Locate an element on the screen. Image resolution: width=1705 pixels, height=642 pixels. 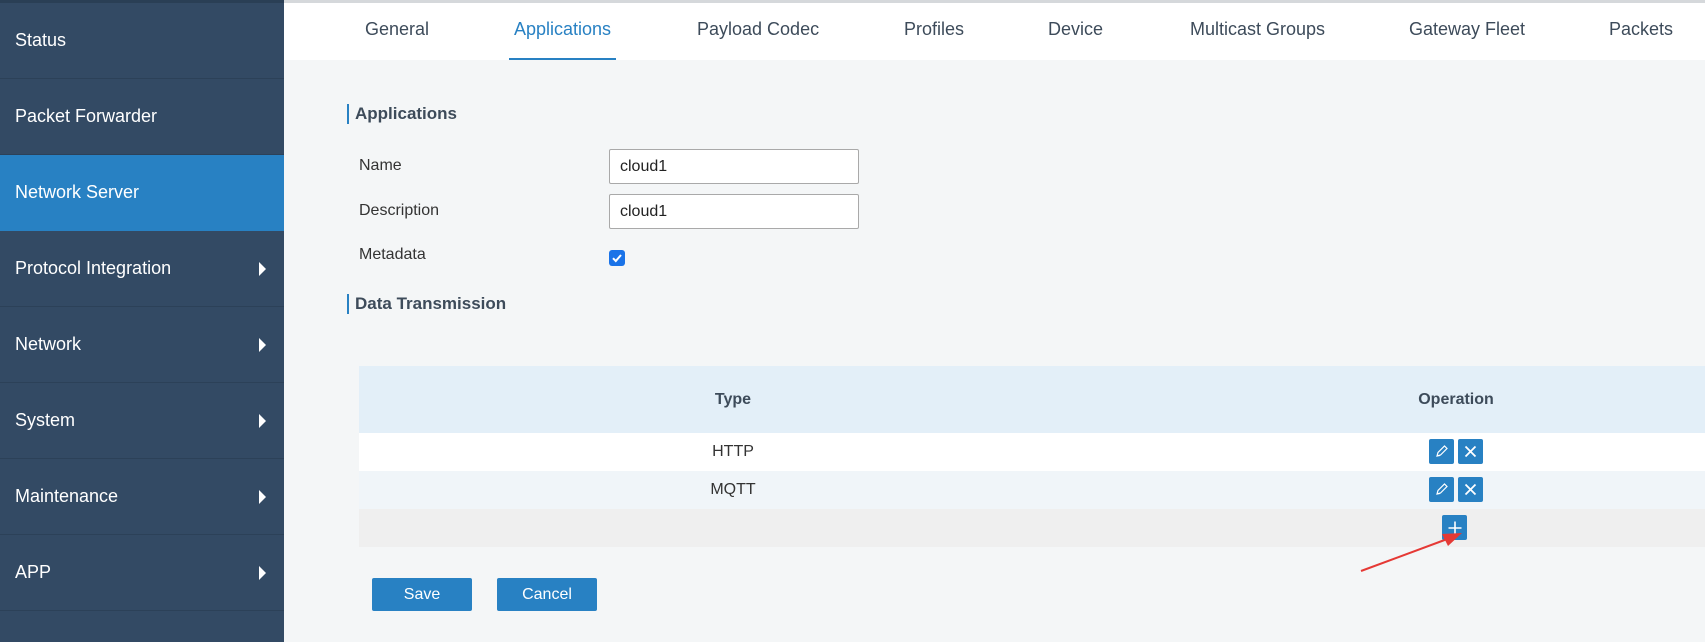
table-row: HTTP is located at coordinates (1032, 452).